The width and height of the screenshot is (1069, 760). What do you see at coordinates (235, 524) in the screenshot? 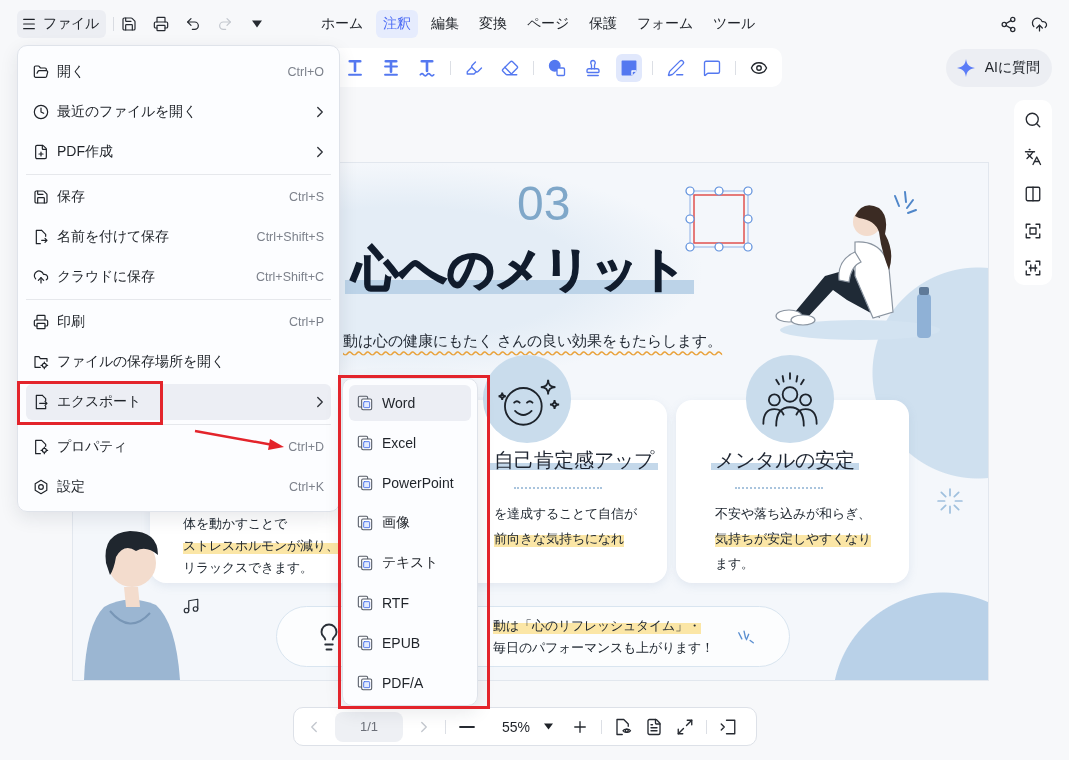
I see `card-text: 体を動かすことで` at bounding box center [235, 524].